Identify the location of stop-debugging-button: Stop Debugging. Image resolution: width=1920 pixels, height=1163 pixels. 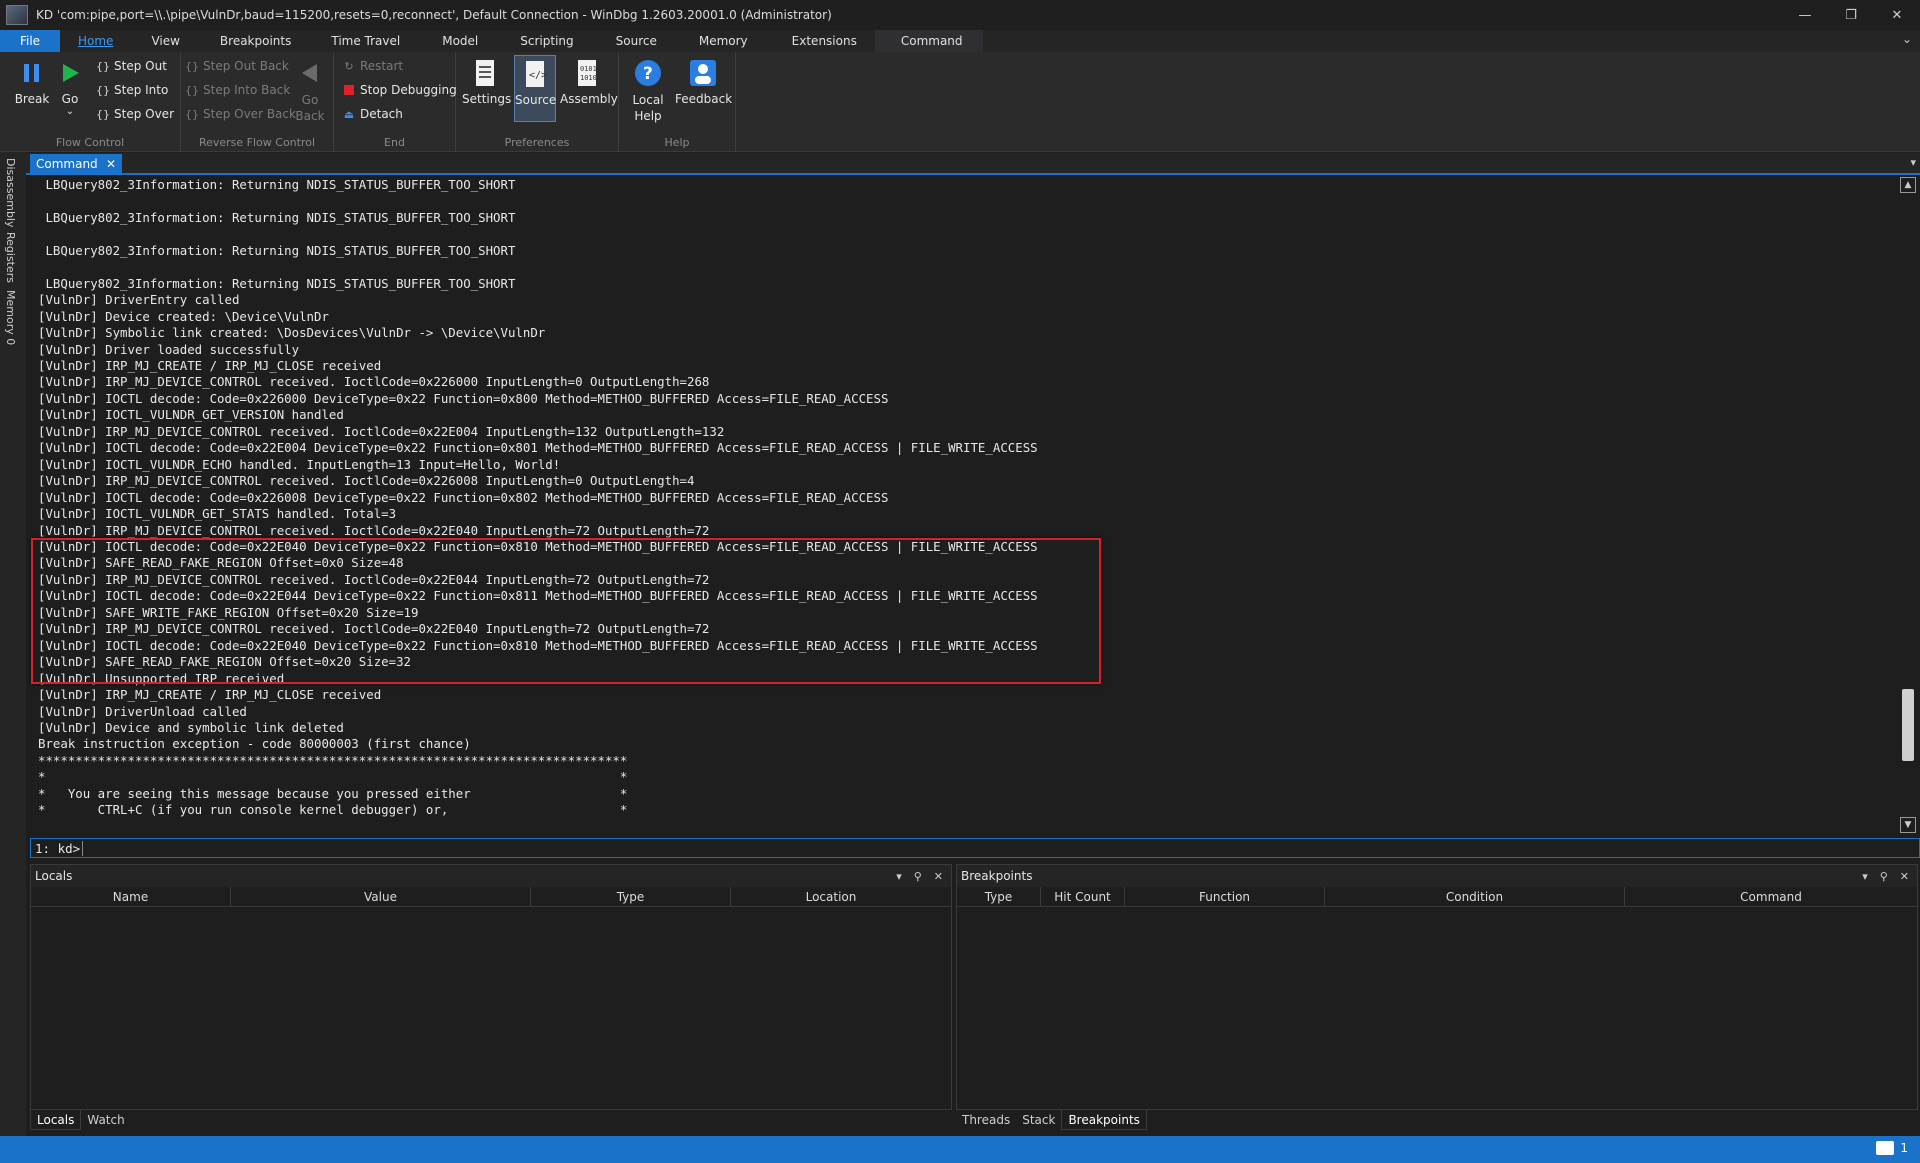
(399, 90).